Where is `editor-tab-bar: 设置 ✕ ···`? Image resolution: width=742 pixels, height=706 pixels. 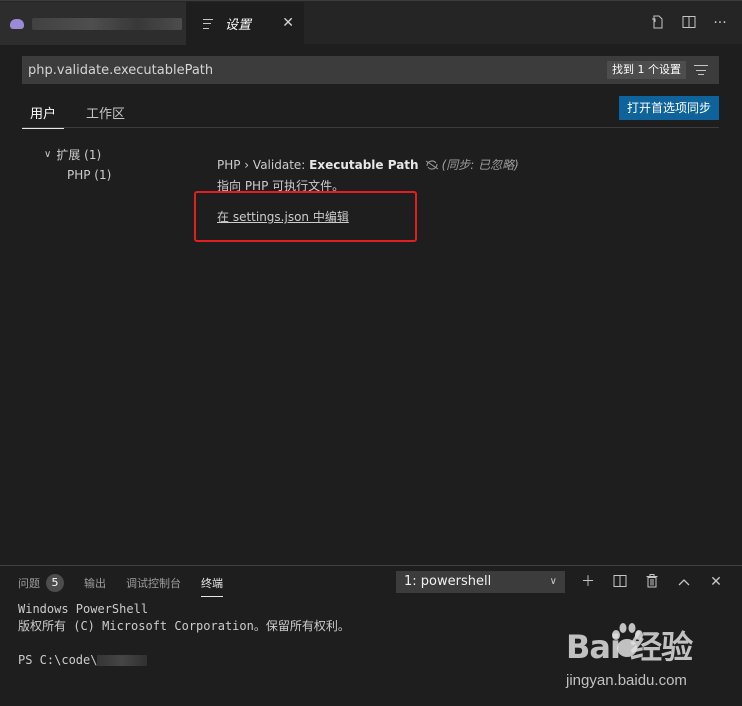
editor-tab-bar: 设置 ✕ ··· is located at coordinates (371, 22).